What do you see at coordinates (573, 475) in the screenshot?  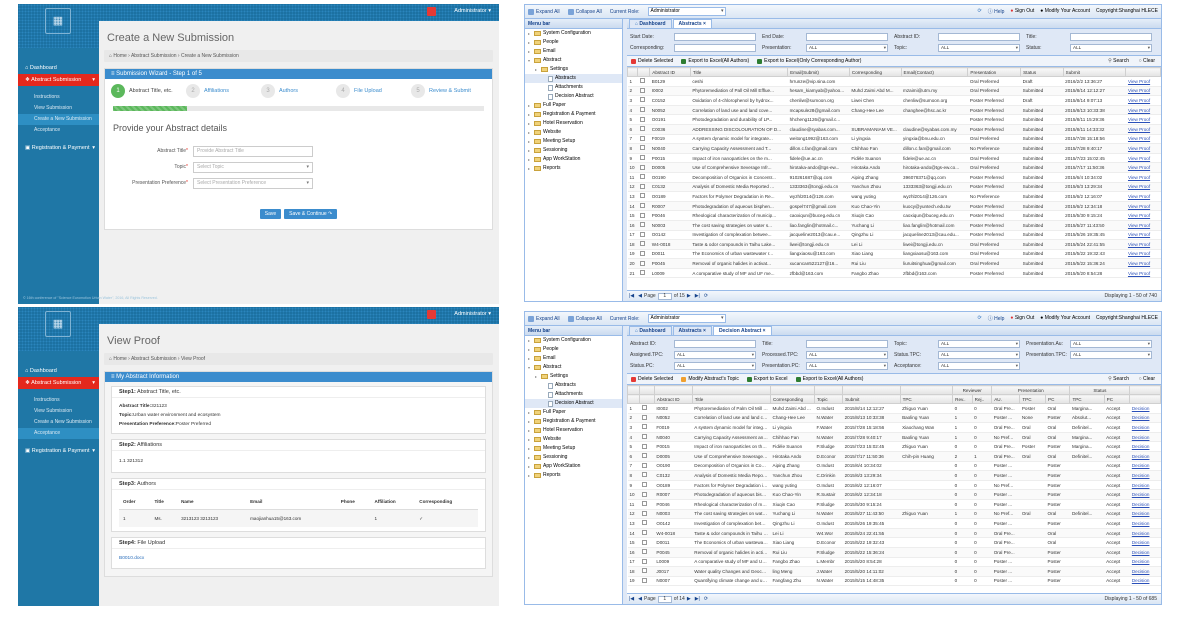 I see `tree-item: ▸ Reports` at bounding box center [573, 475].